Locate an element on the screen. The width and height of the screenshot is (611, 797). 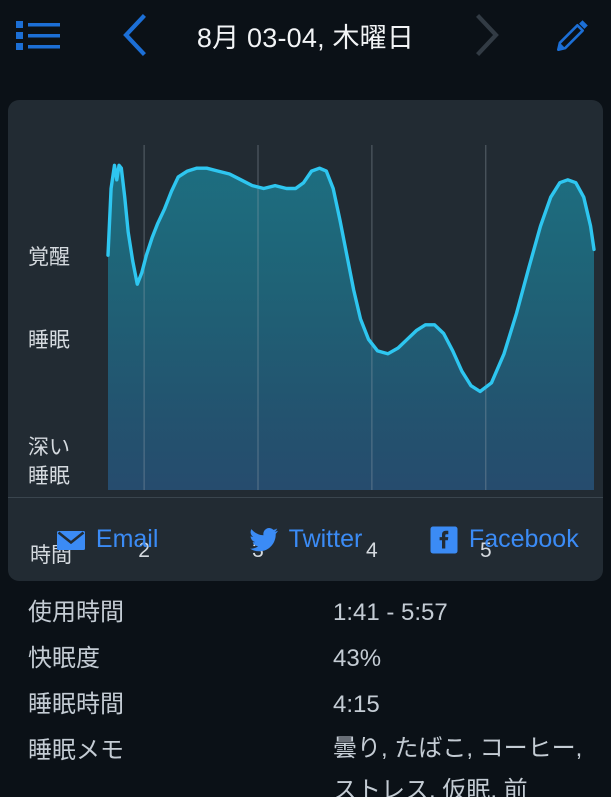
detail-row-label: 使用時間 is located at coordinates (76, 612).